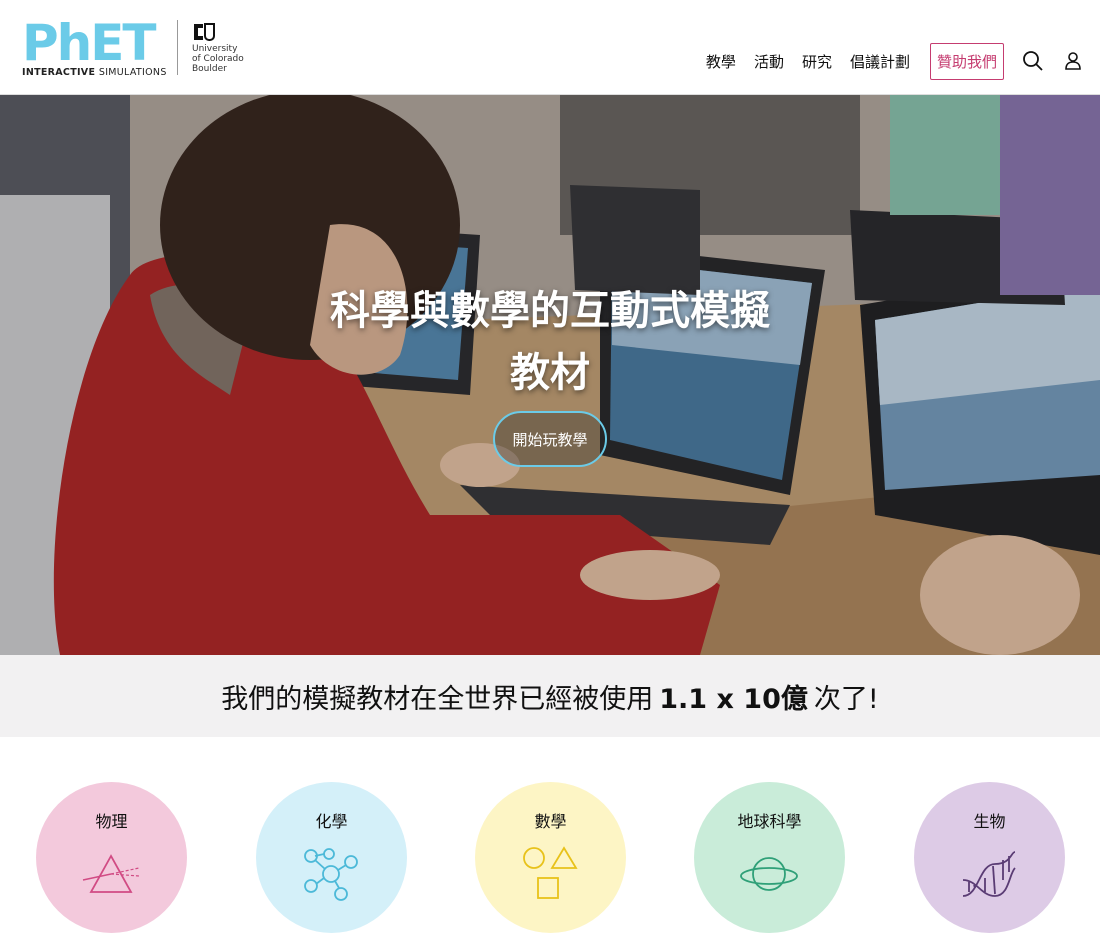 Image resolution: width=1100 pixels, height=935 pixels. Describe the element at coordinates (769, 61) in the screenshot. I see `nav-item-activities: 活動` at that location.